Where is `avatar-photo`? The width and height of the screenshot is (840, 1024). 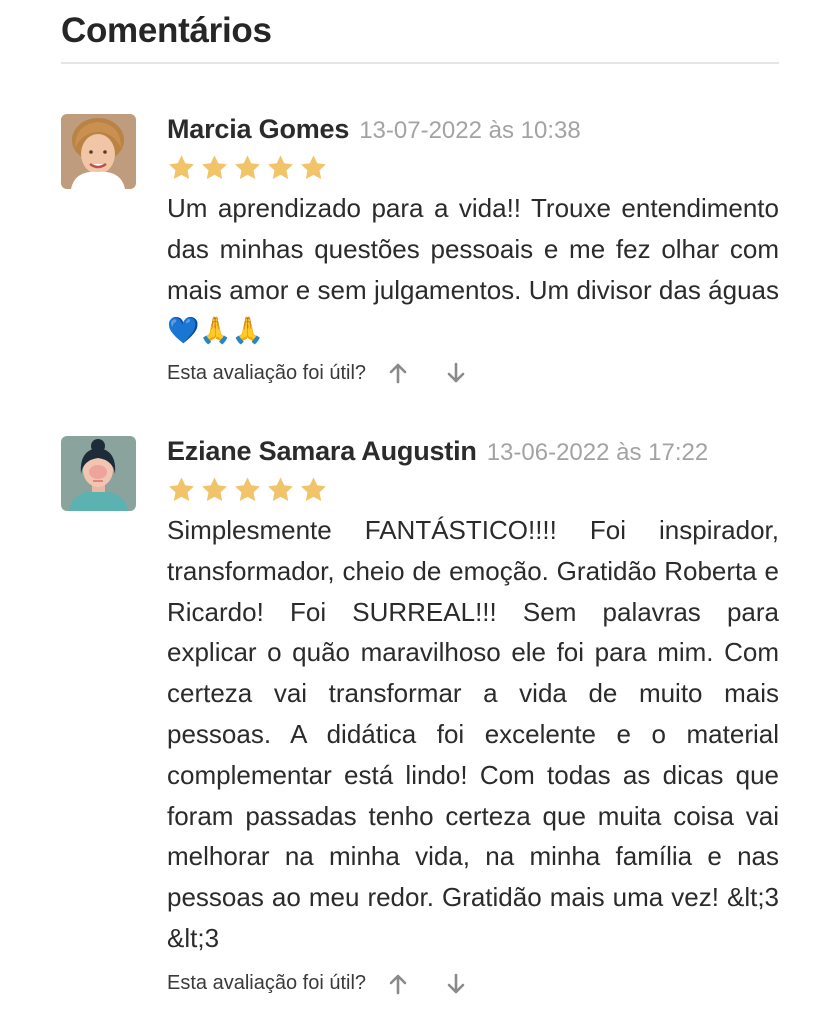 avatar-photo is located at coordinates (98, 151).